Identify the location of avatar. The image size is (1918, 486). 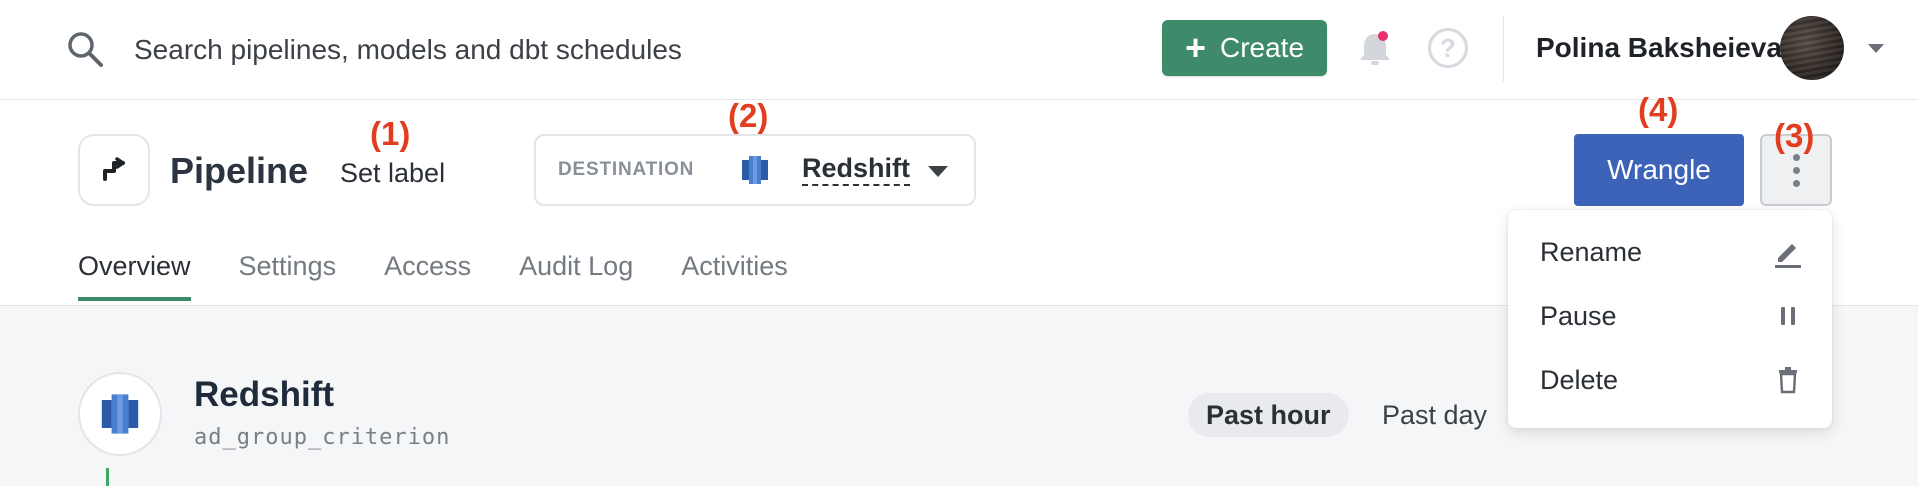
(1812, 48).